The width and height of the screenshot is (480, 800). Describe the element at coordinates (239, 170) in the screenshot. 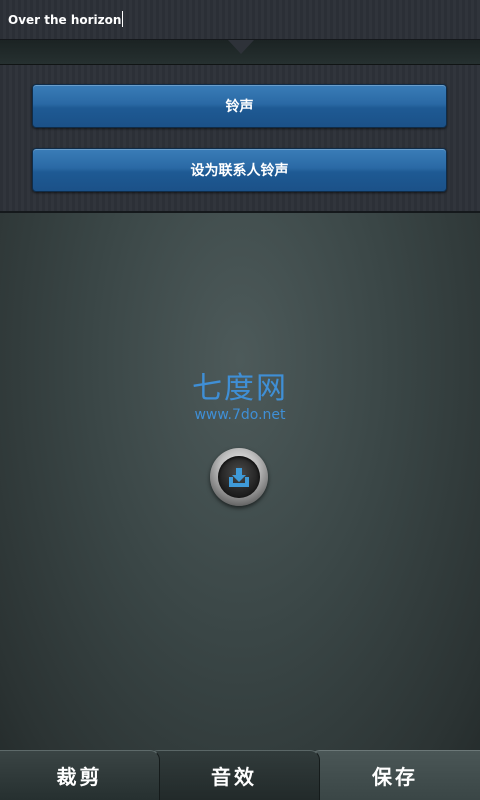

I see `set-contact-ringtone-button: 设为联系人铃声` at that location.